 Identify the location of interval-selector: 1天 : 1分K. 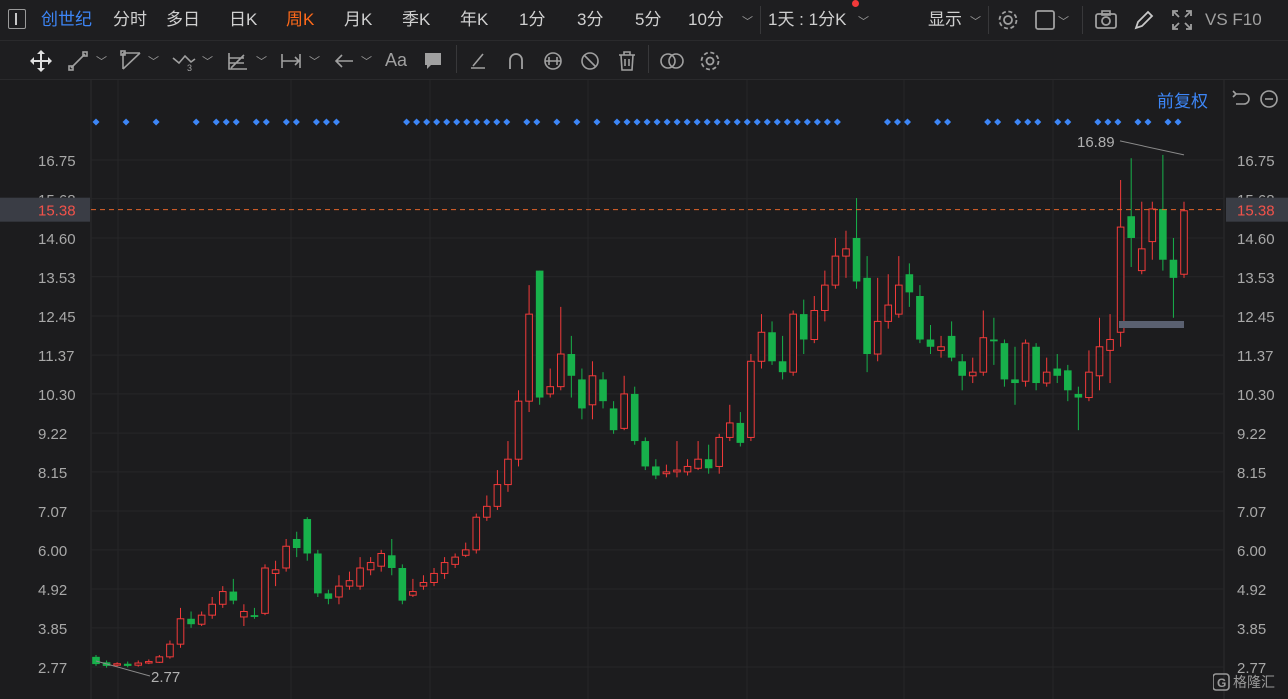
(807, 20).